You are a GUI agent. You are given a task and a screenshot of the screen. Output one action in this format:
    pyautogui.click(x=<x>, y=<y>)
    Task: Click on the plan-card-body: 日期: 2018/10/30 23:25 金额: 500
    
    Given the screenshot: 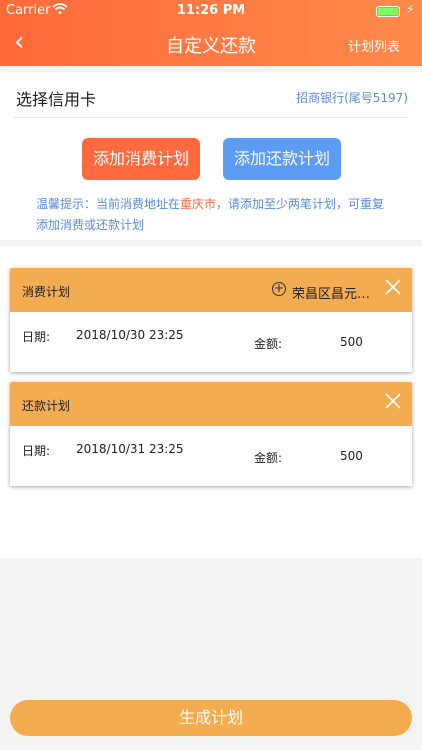 What is the action you would take?
    pyautogui.click(x=211, y=342)
    